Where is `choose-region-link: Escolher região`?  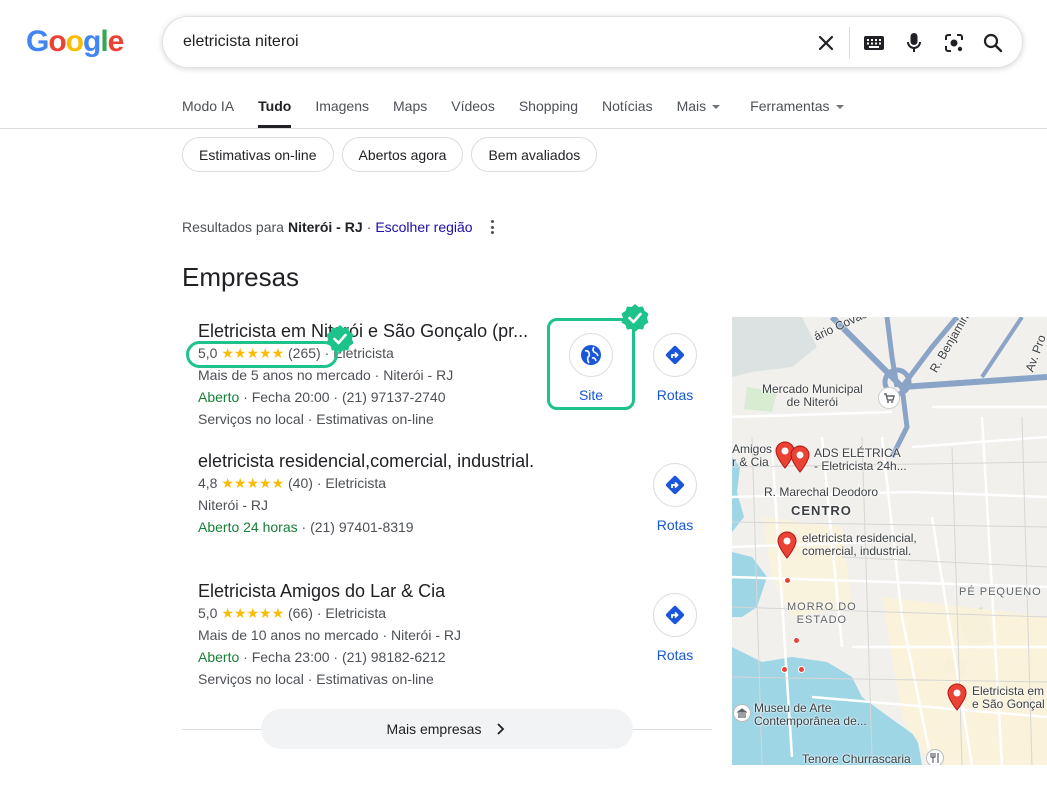
choose-region-link: Escolher região is located at coordinates (423, 227).